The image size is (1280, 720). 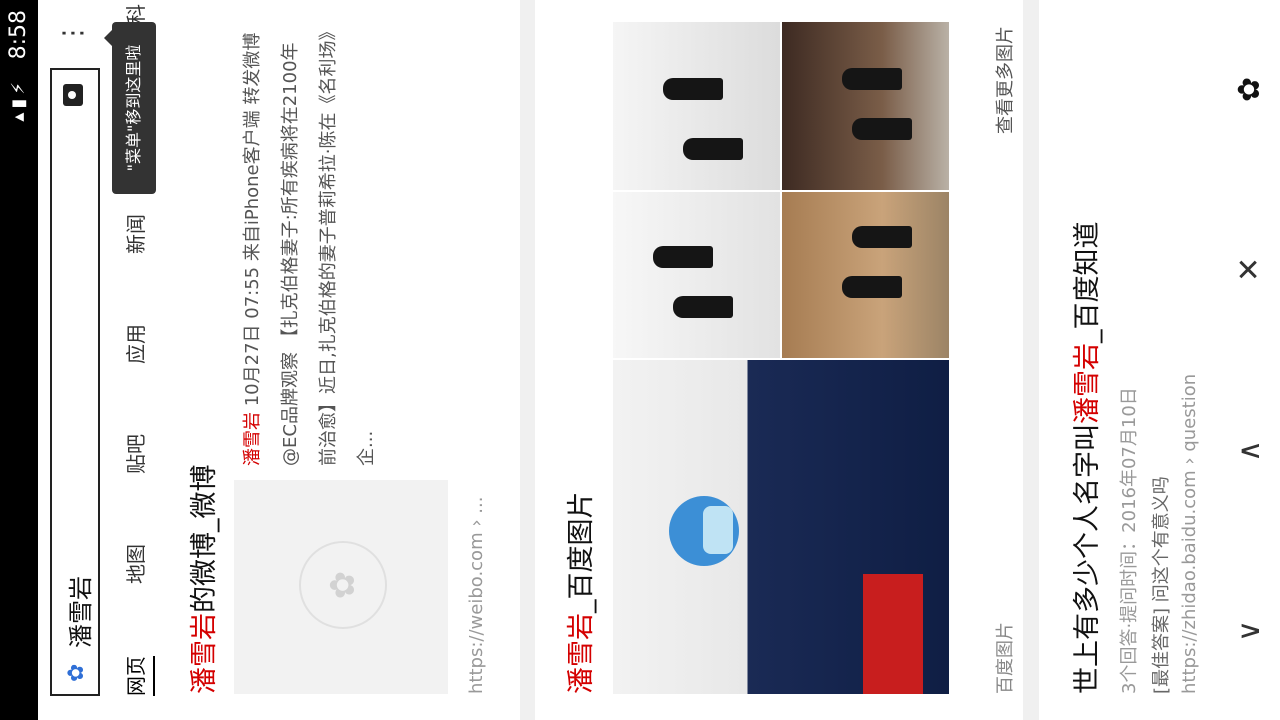 I want to click on result-title: 潘雪岩的微博_微博, so click(x=201, y=580).